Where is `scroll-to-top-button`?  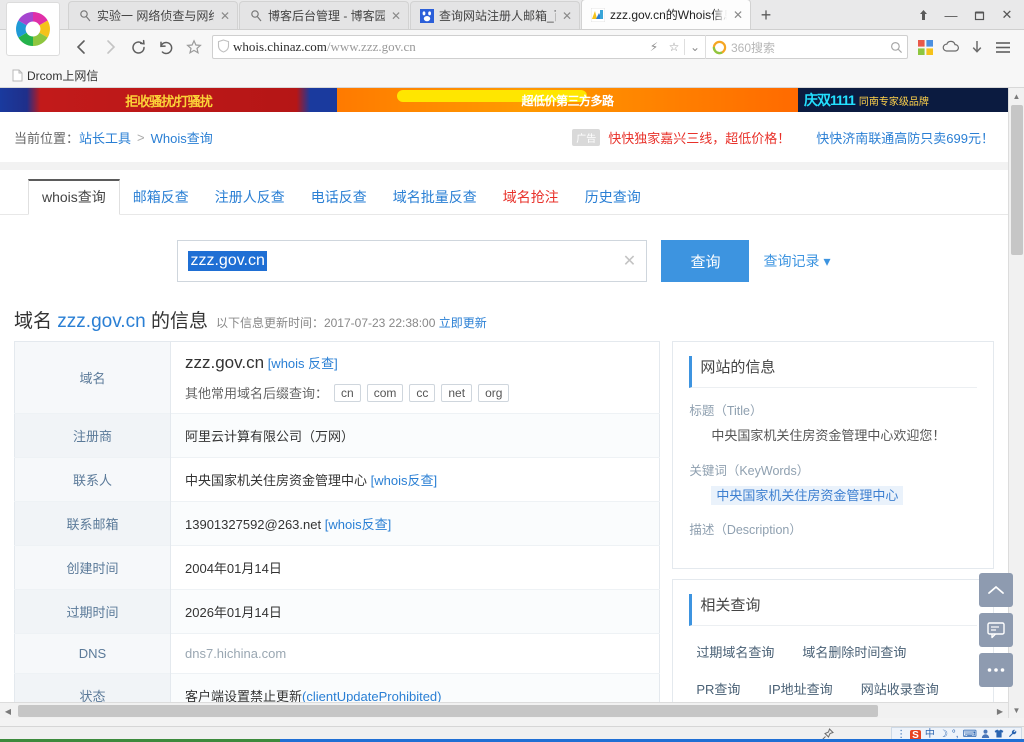 scroll-to-top-button is located at coordinates (996, 590).